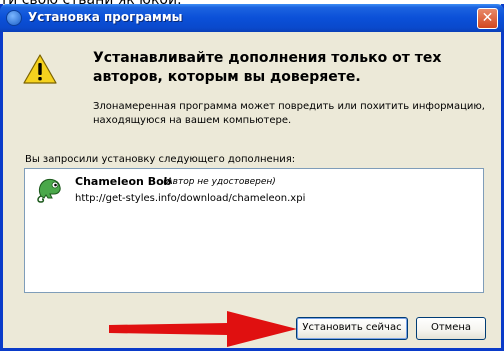 This screenshot has width=504, height=351. What do you see at coordinates (123, 181) in the screenshot?
I see `addon-name: Chameleon Bob` at bounding box center [123, 181].